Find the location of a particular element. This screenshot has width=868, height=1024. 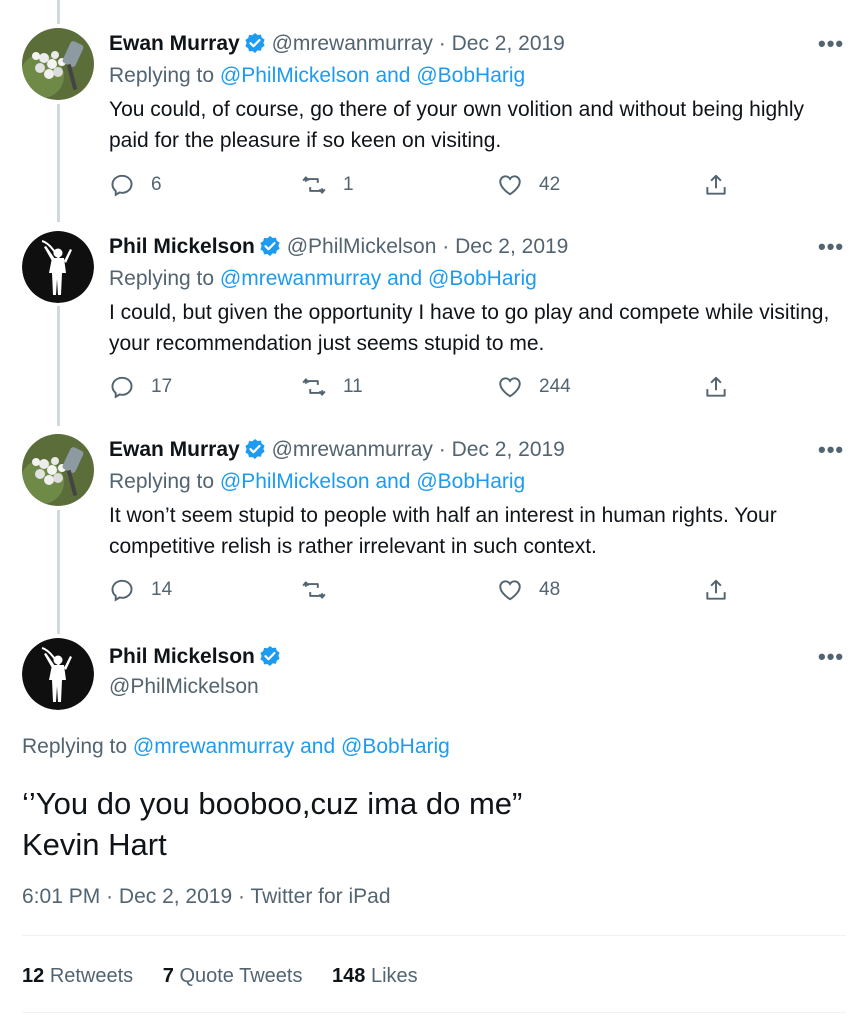

reply-button: 17 is located at coordinates (140, 387).